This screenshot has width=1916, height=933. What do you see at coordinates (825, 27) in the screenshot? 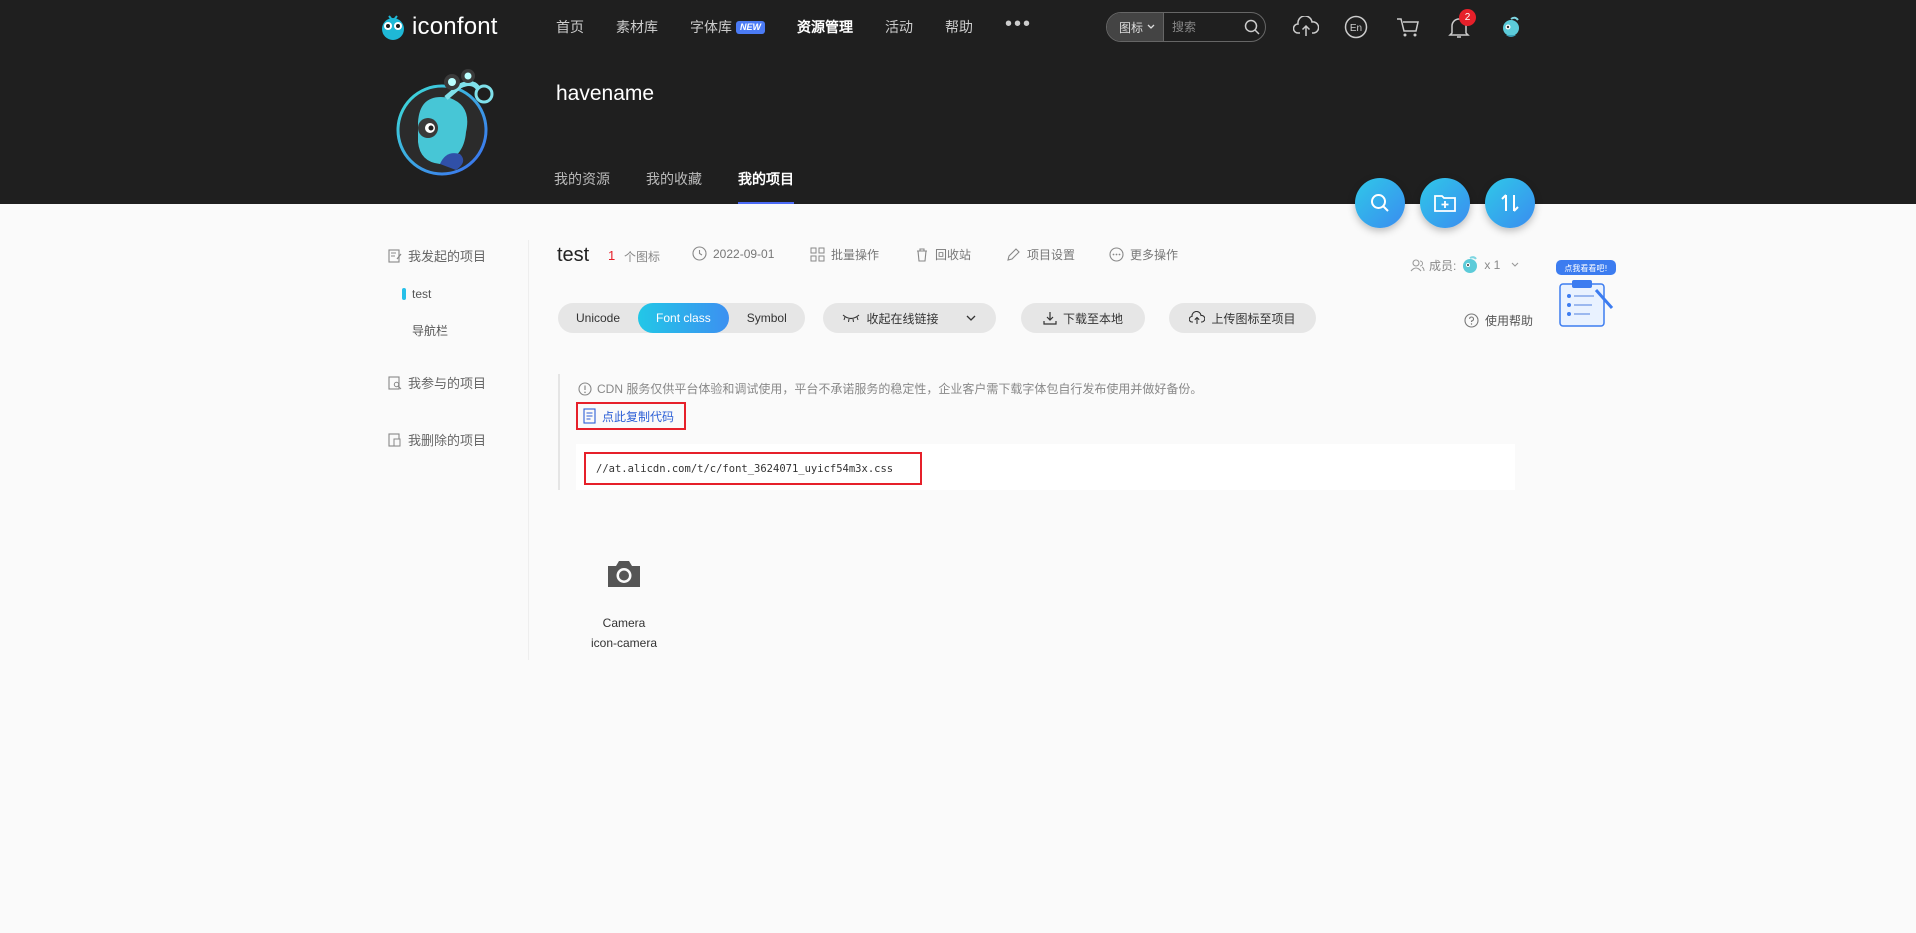
I see `nav-resource-management: 资源管理` at bounding box center [825, 27].